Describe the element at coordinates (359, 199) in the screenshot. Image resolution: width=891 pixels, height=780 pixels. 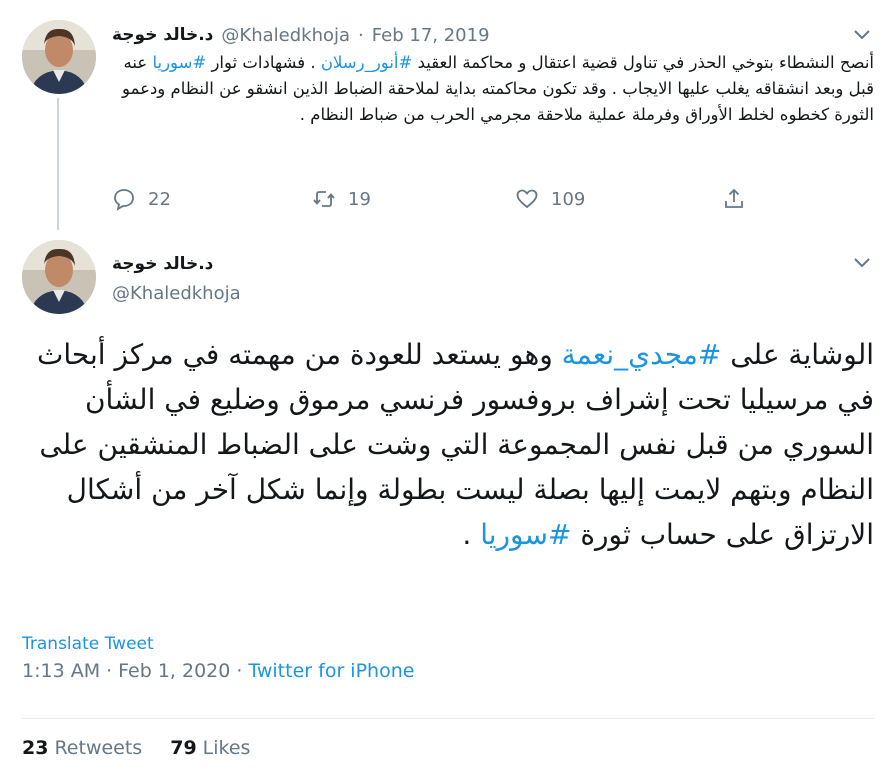
I see `retweet-count: 19` at that location.